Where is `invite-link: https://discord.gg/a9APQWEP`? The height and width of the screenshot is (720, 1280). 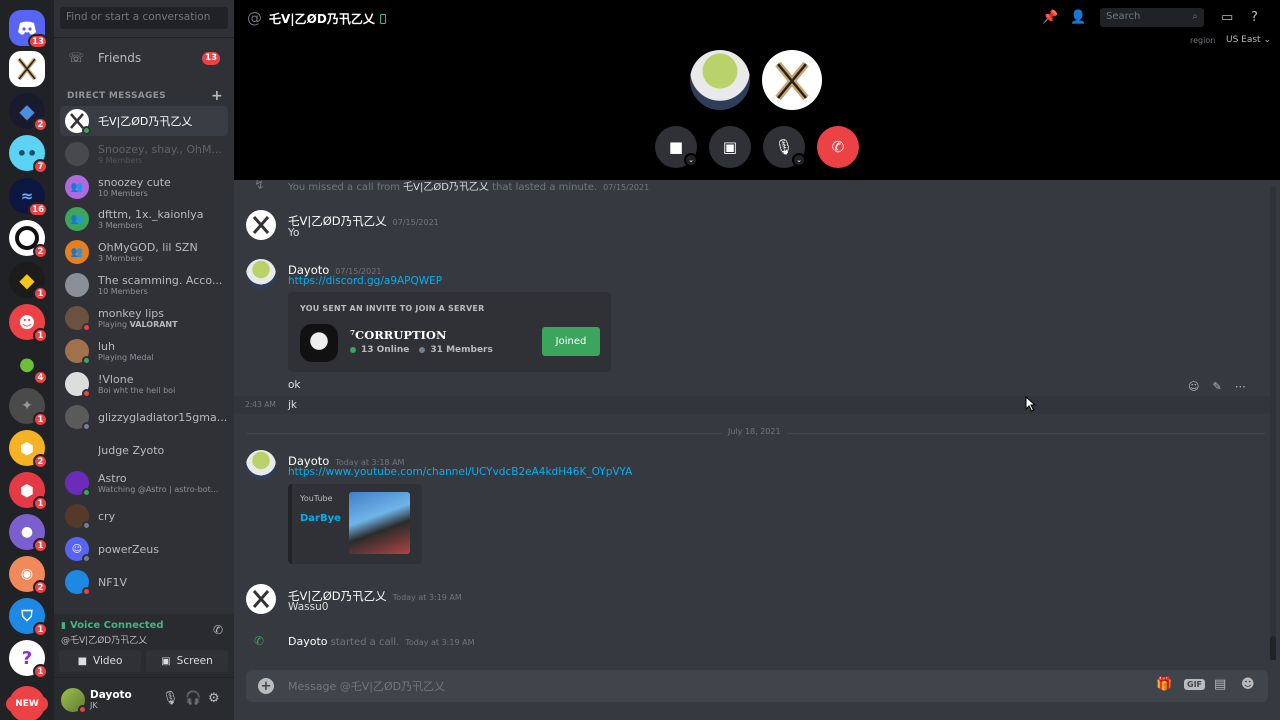
invite-link: https://discord.gg/a9APQWEP is located at coordinates (365, 281).